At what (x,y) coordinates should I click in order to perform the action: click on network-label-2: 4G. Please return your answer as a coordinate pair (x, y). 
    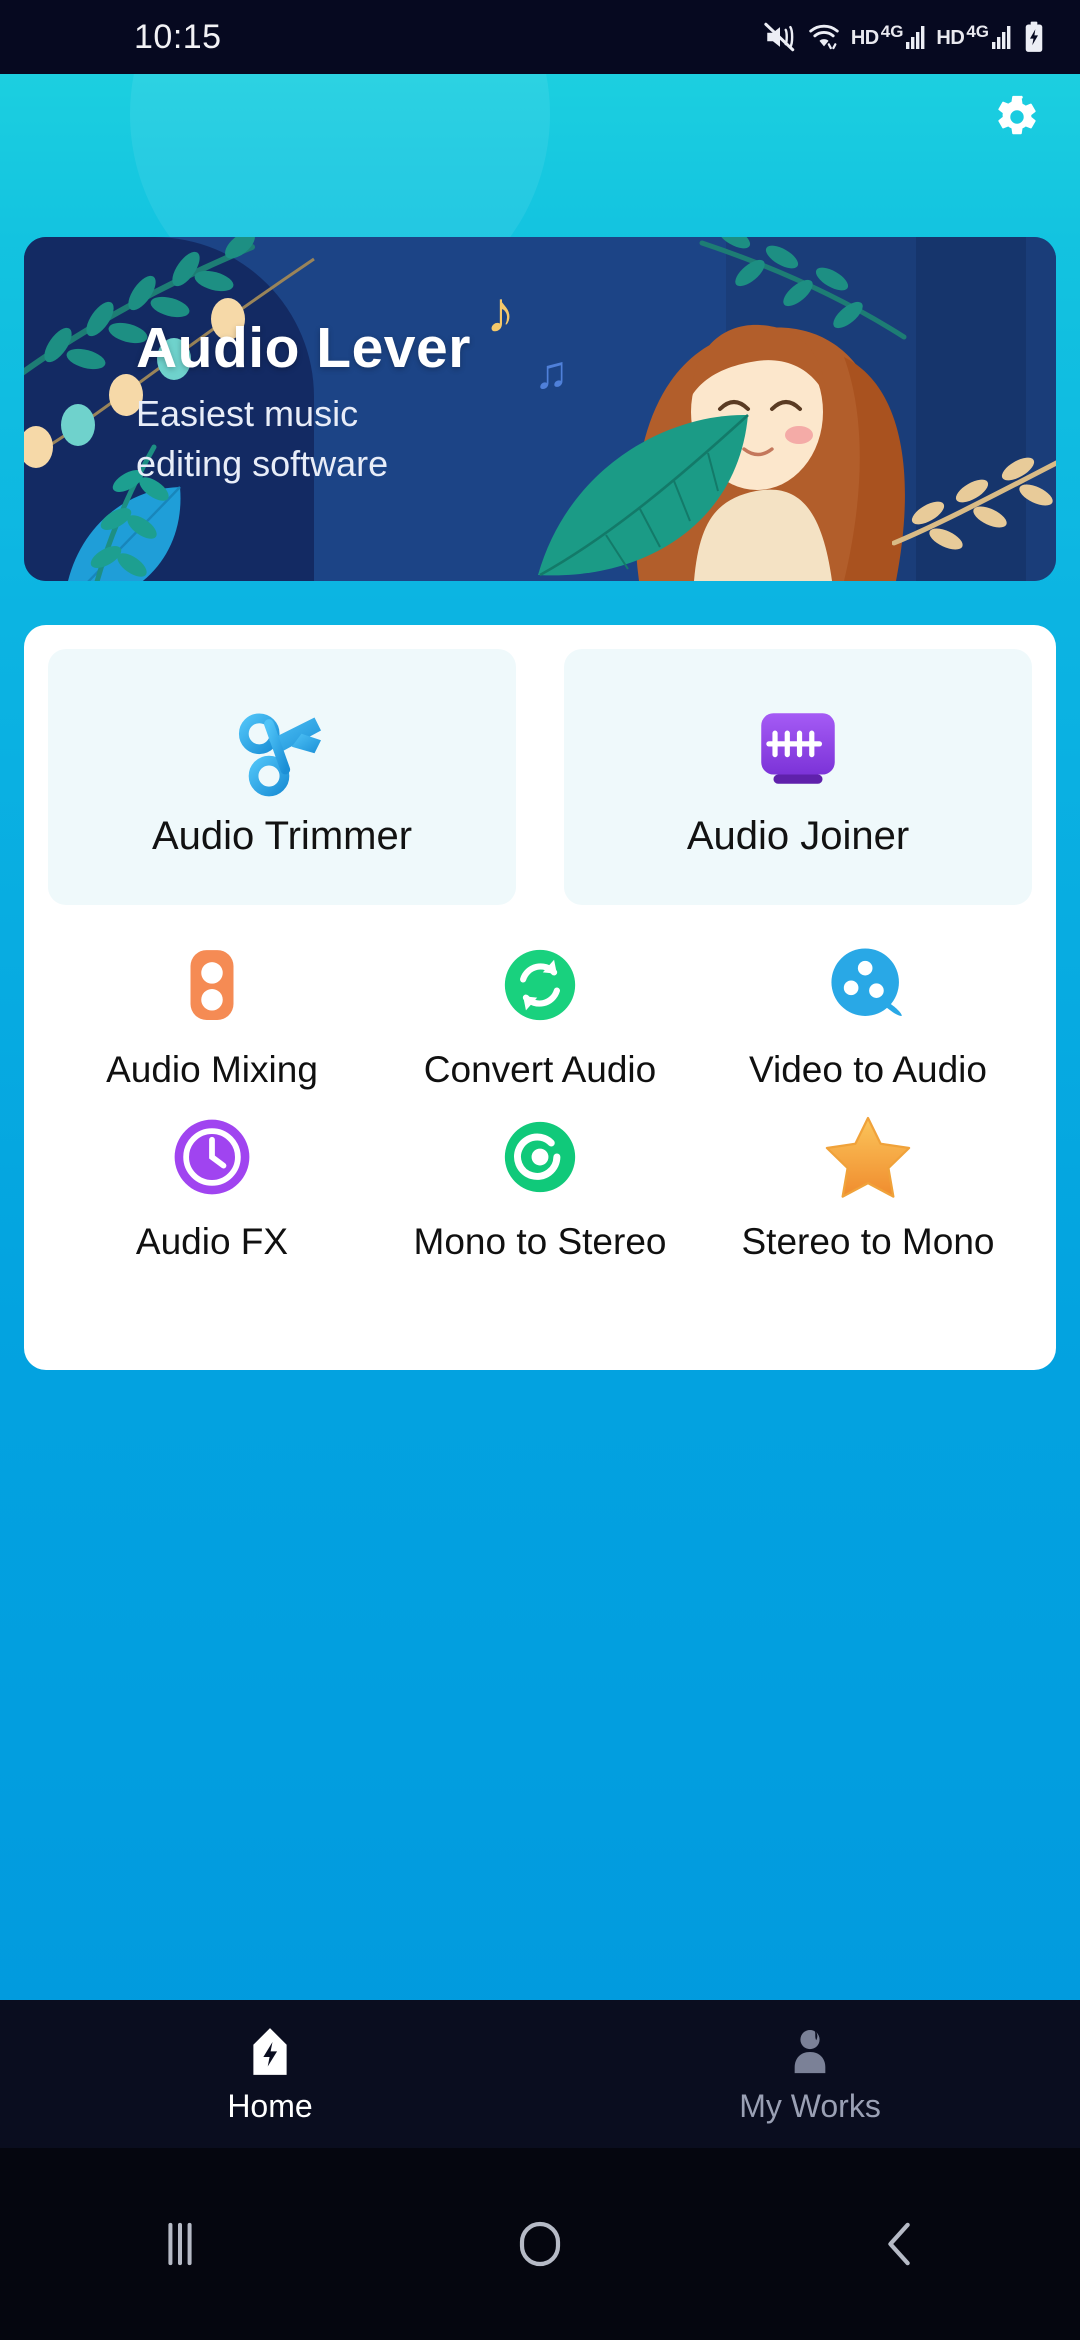
    Looking at the image, I should click on (977, 31).